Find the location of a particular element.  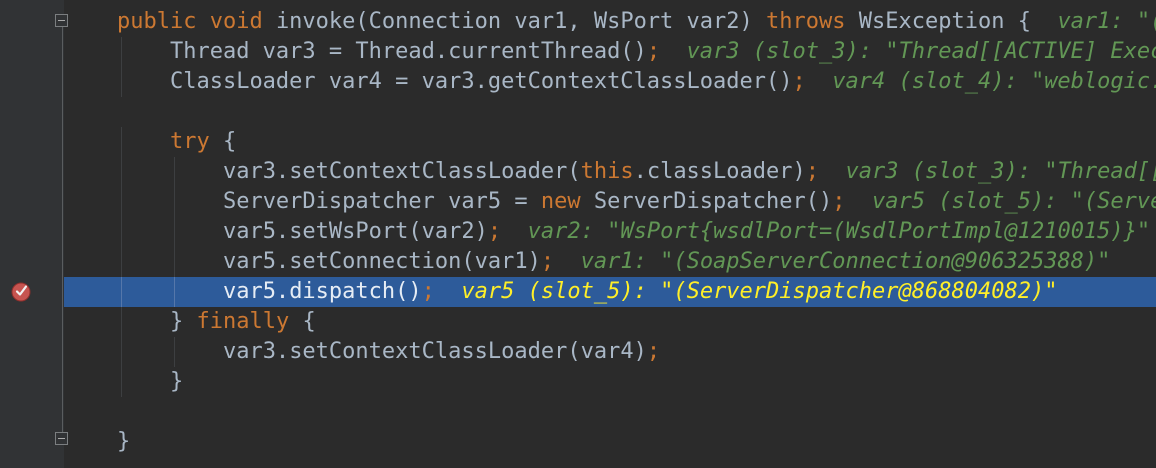

code-token: (Connection var1, WsPort var2) is located at coordinates (561, 21).